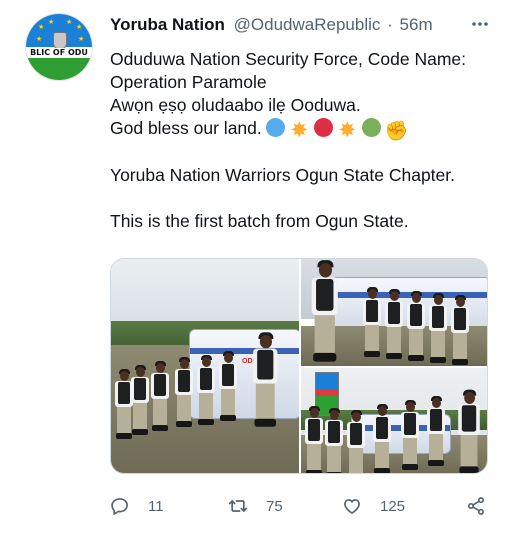 Image resolution: width=512 pixels, height=533 pixels. Describe the element at coordinates (156, 506) in the screenshot. I see `reply-count: 11` at that location.